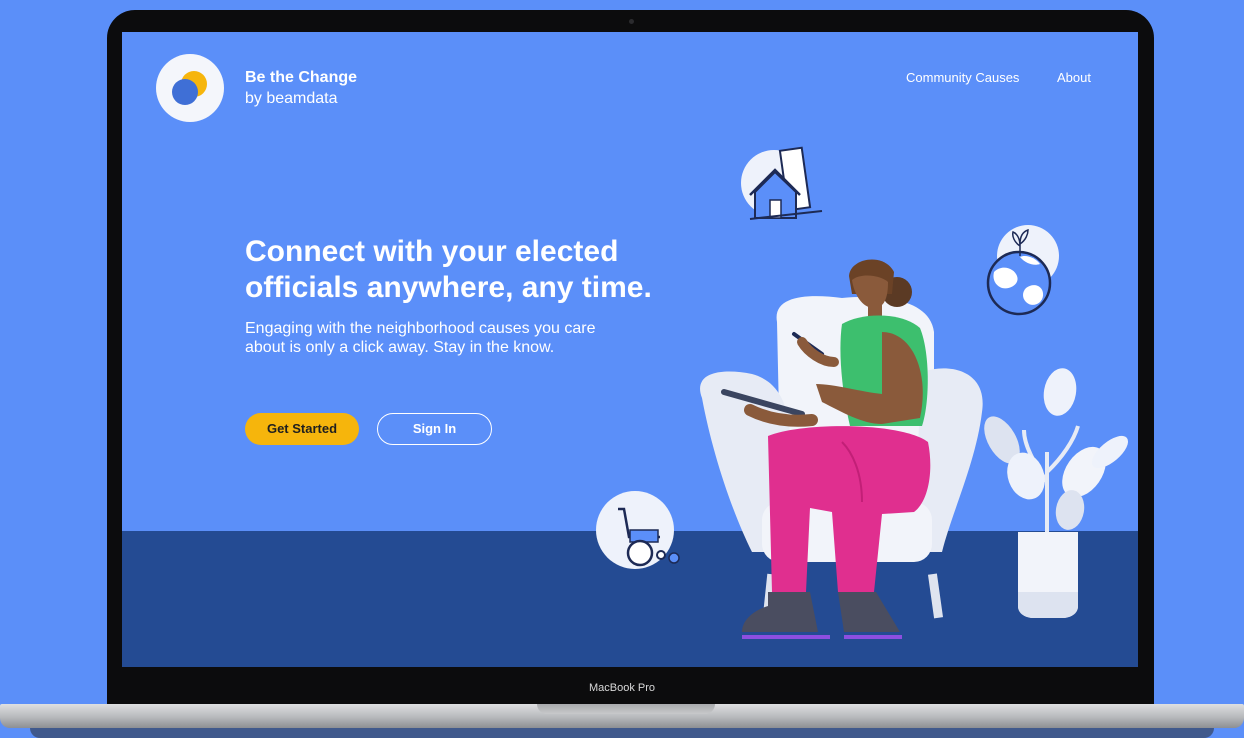  What do you see at coordinates (626, 709) in the screenshot?
I see `laptop-notch` at bounding box center [626, 709].